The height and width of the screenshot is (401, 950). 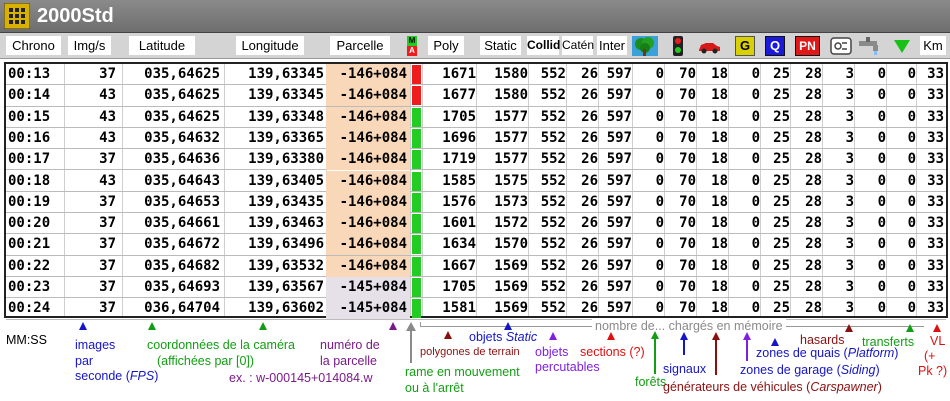 What do you see at coordinates (500, 45) in the screenshot?
I see `header-static: Static` at bounding box center [500, 45].